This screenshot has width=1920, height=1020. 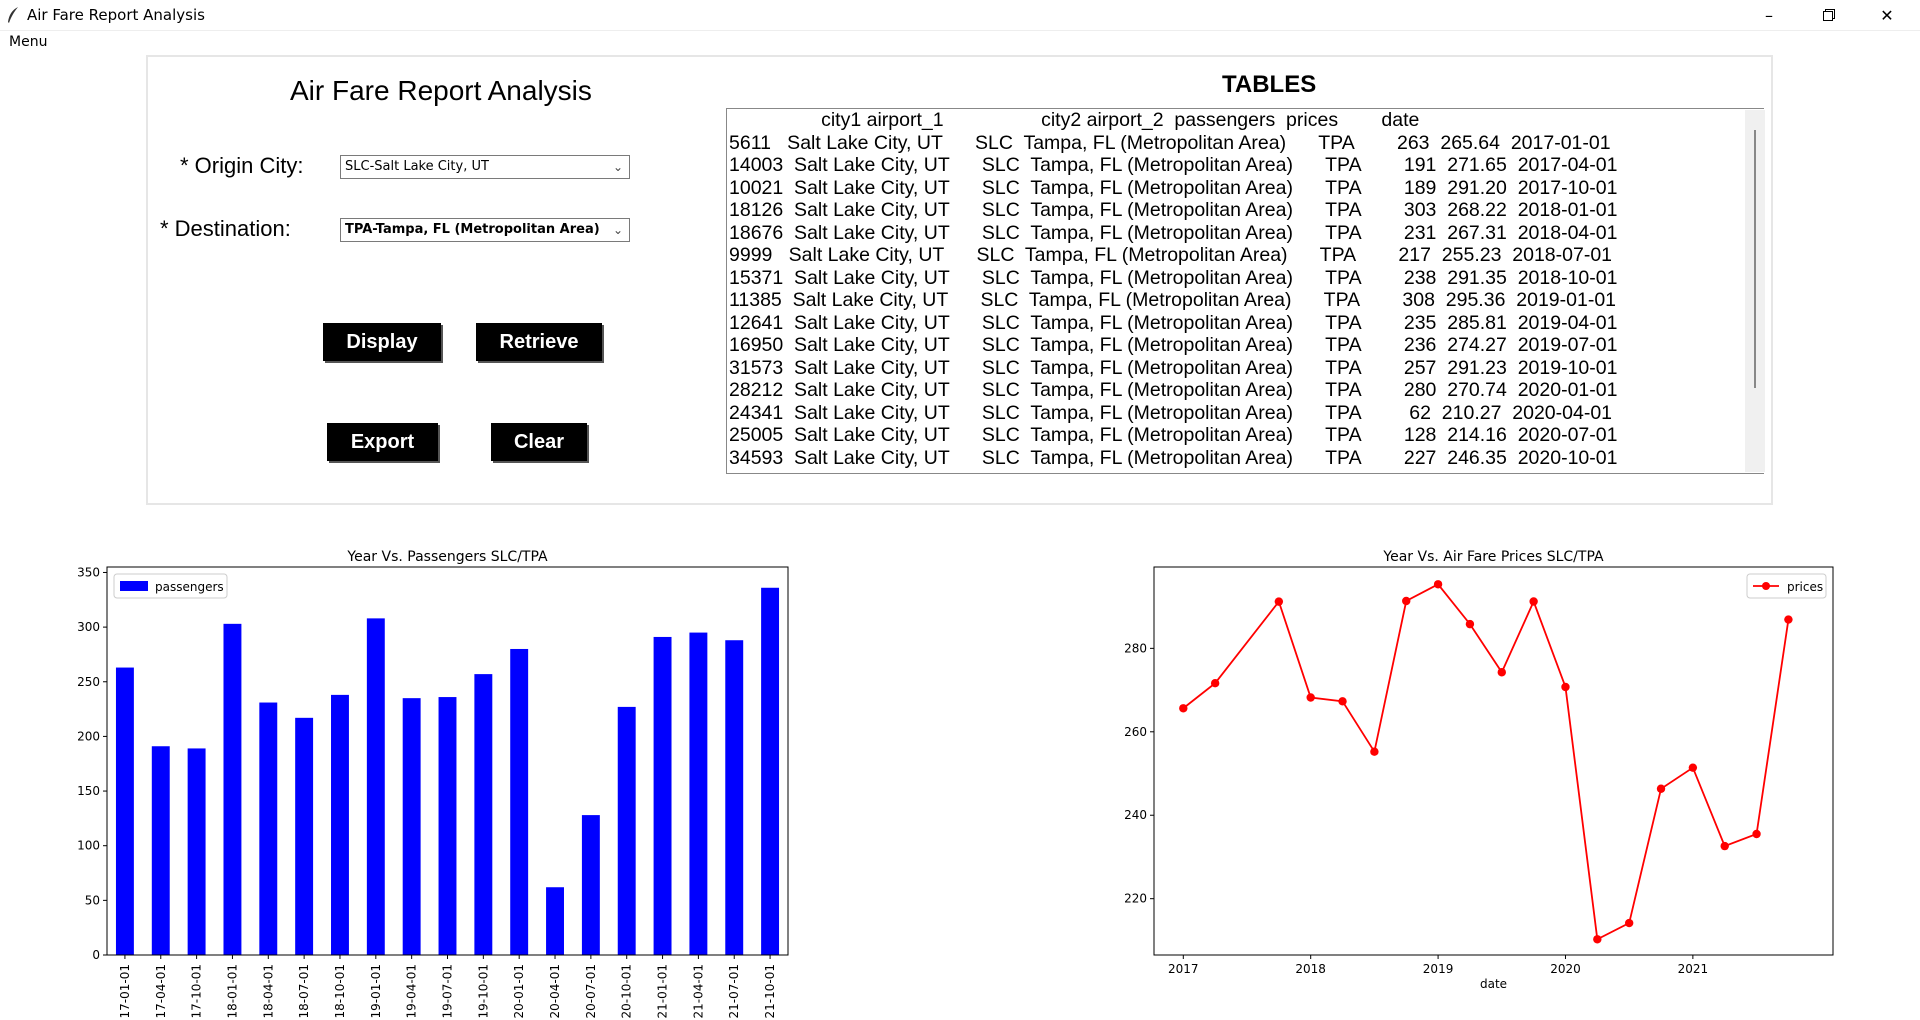 What do you see at coordinates (13, 15) in the screenshot?
I see `feather-icon` at bounding box center [13, 15].